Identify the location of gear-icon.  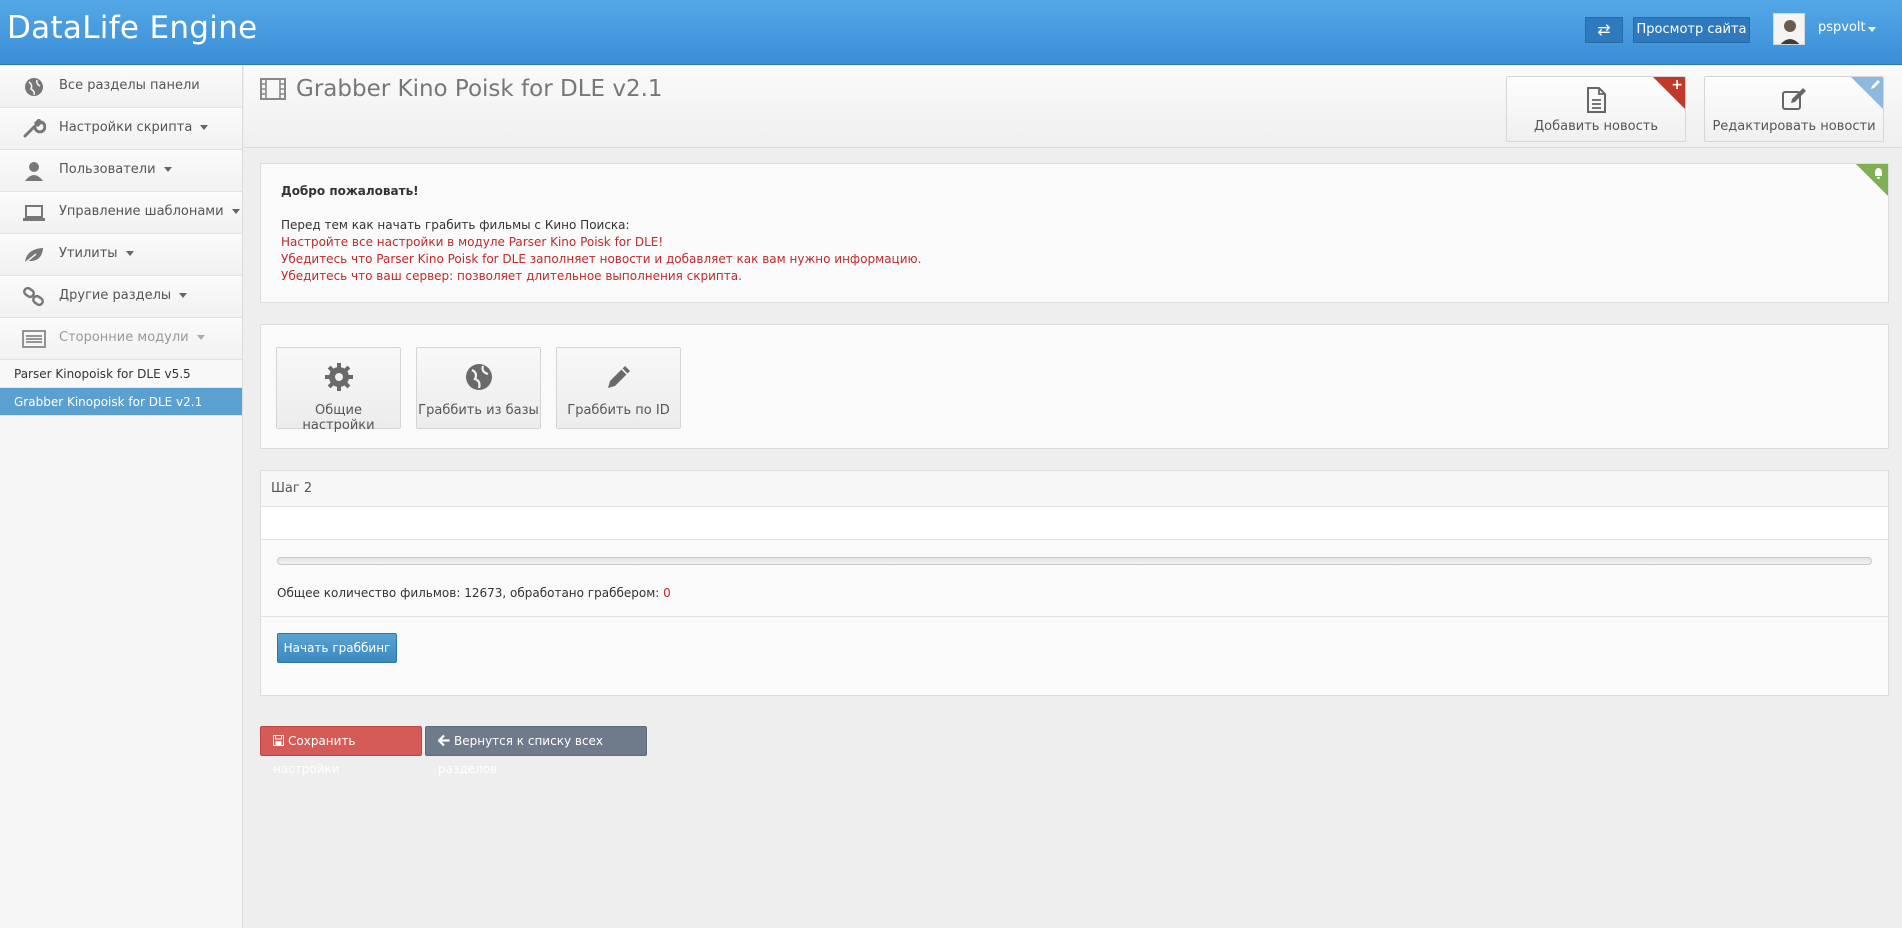
(338, 377).